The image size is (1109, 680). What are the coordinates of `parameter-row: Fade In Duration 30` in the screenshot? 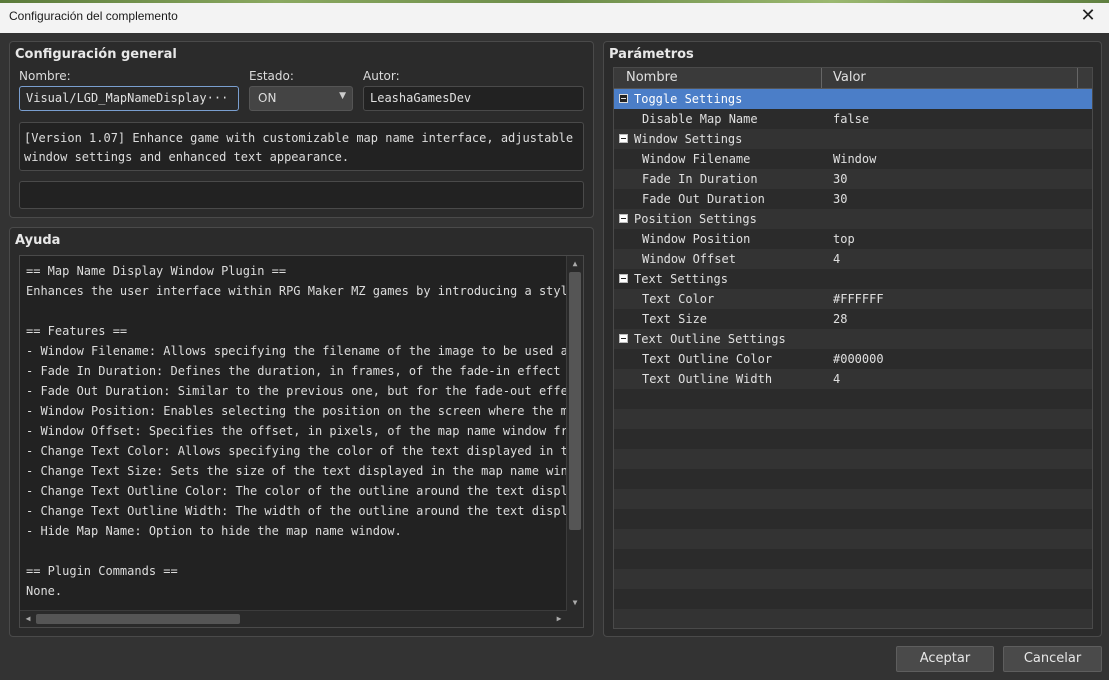 It's located at (853, 179).